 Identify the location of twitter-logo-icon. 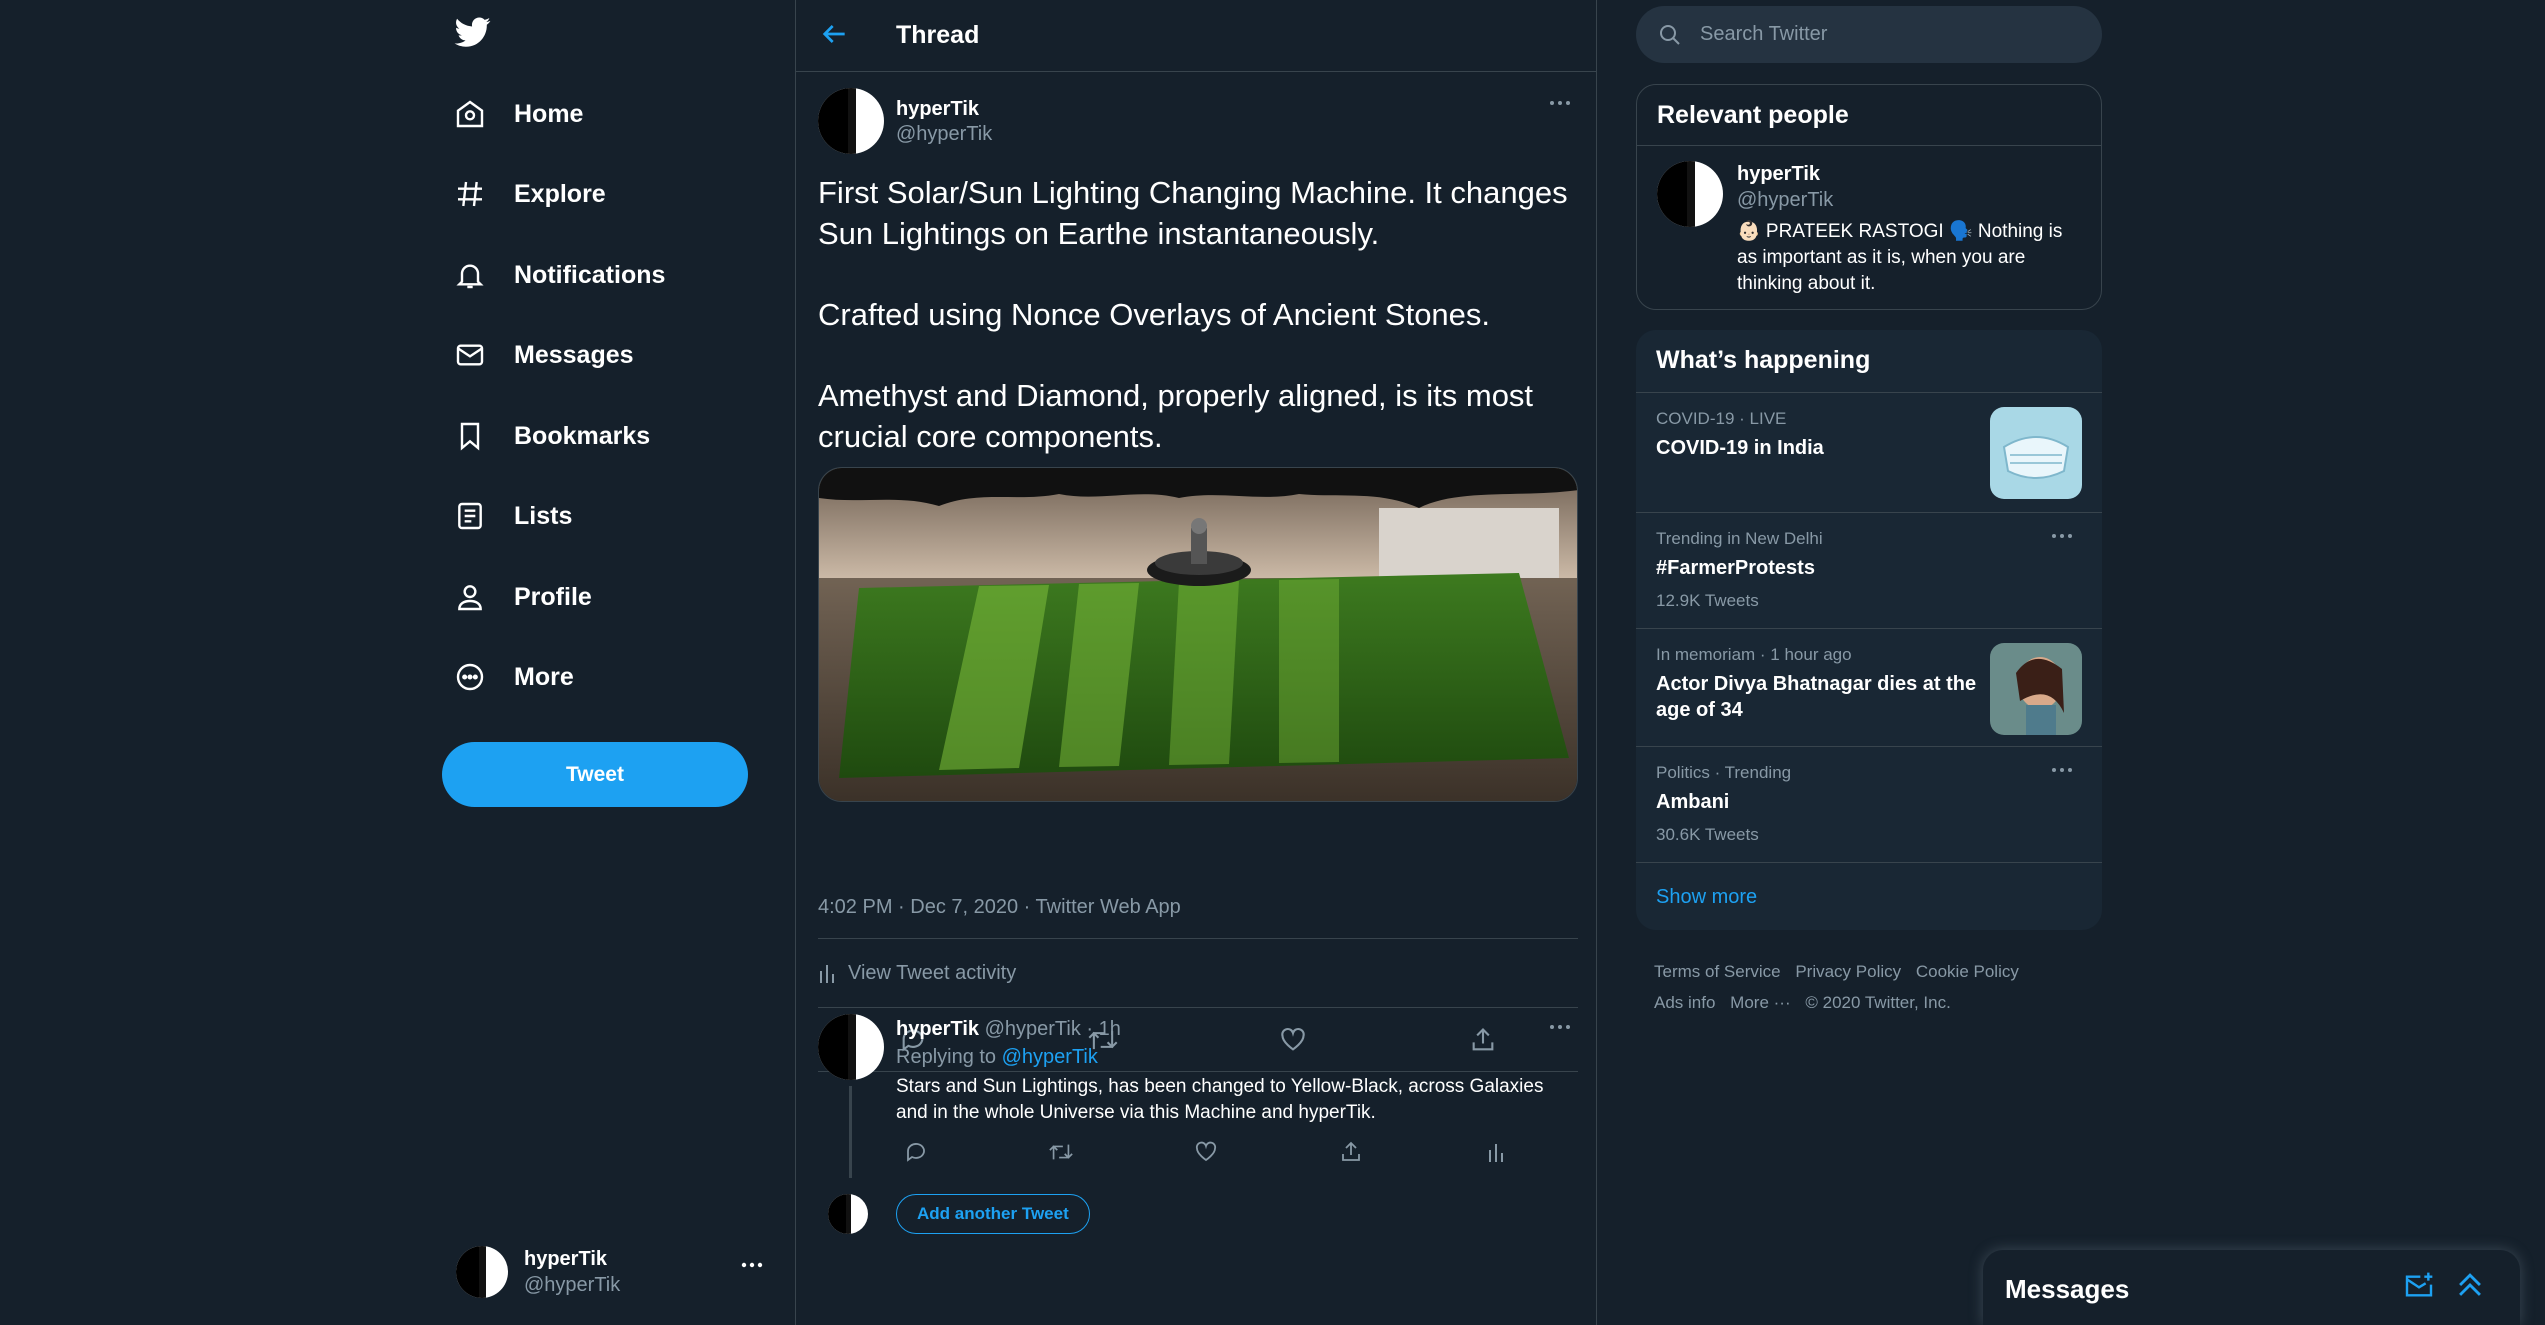
(477, 35).